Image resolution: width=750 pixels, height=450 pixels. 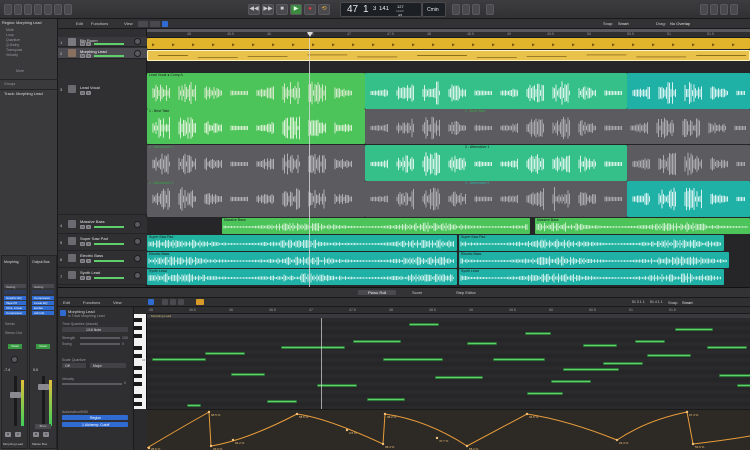 I want to click on swing-slider, so click(x=100, y=344).